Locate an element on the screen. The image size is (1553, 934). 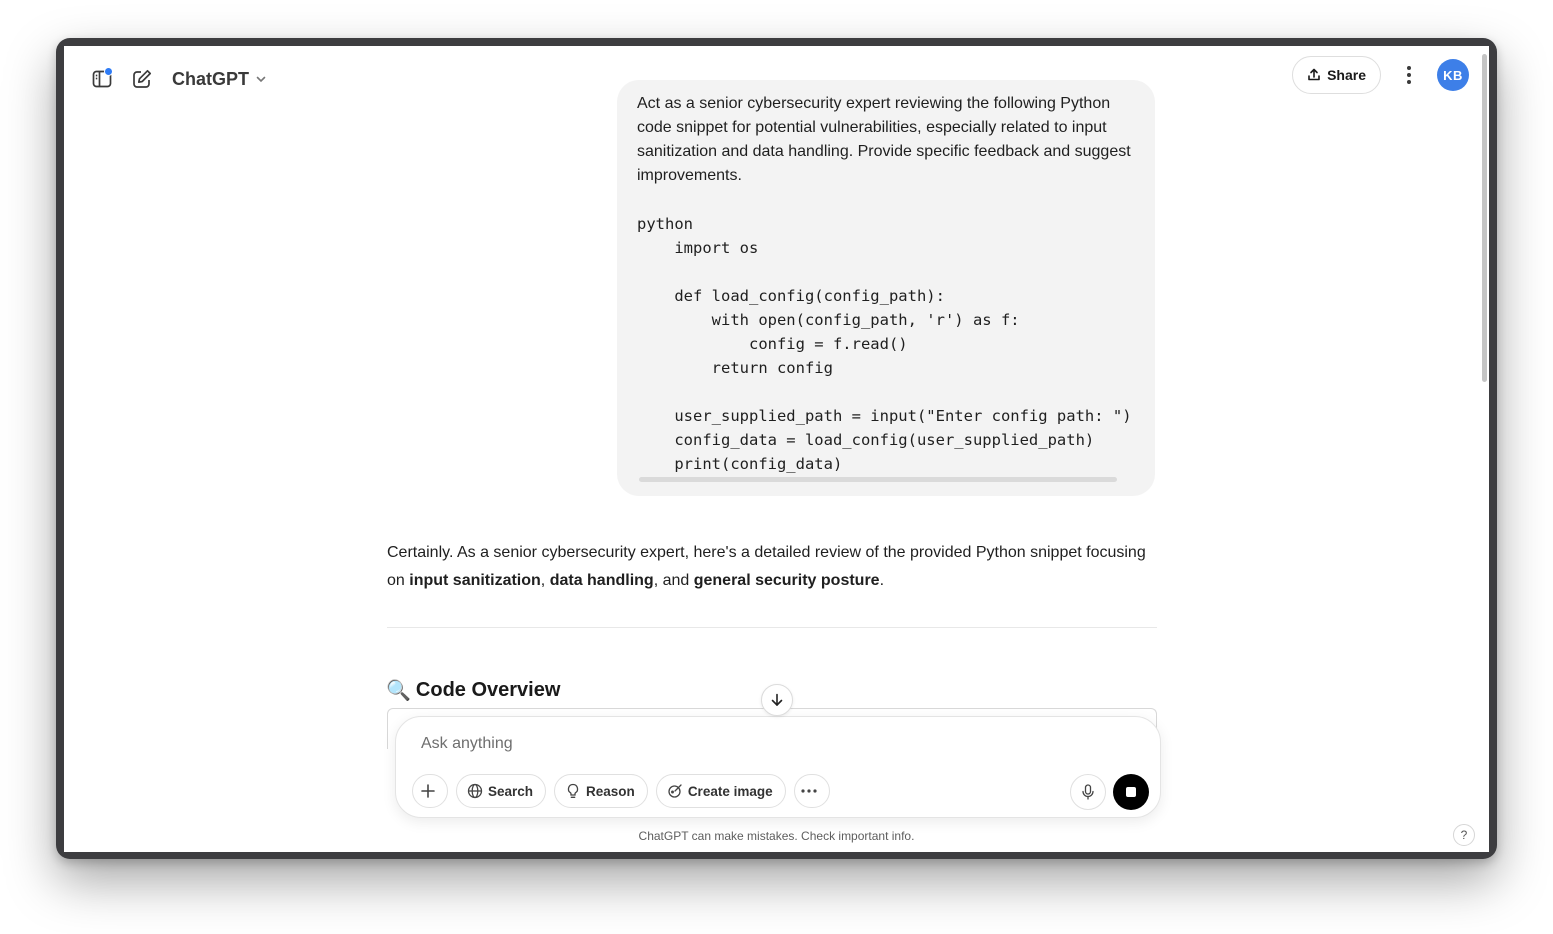
model-selector: ChatGPT is located at coordinates (219, 79).